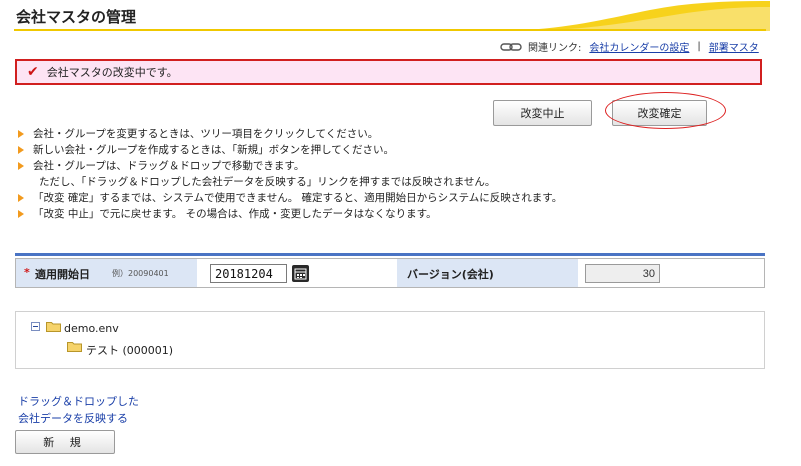 The width and height of the screenshot is (801, 466). I want to click on related-links: 関連リンク: 会社カレンダーの設定 | 部署マスタ, so click(629, 46).